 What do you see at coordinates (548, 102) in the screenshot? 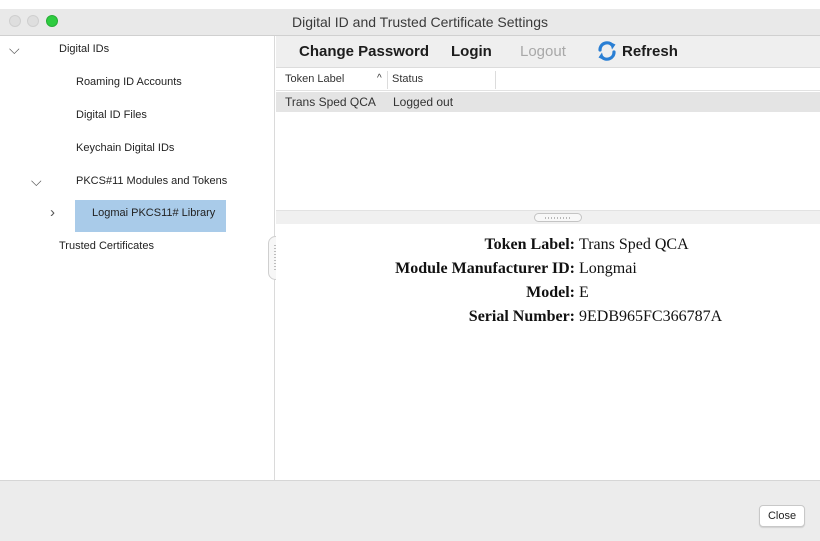
I see `table-row: Trans Sped QCA Logged out` at bounding box center [548, 102].